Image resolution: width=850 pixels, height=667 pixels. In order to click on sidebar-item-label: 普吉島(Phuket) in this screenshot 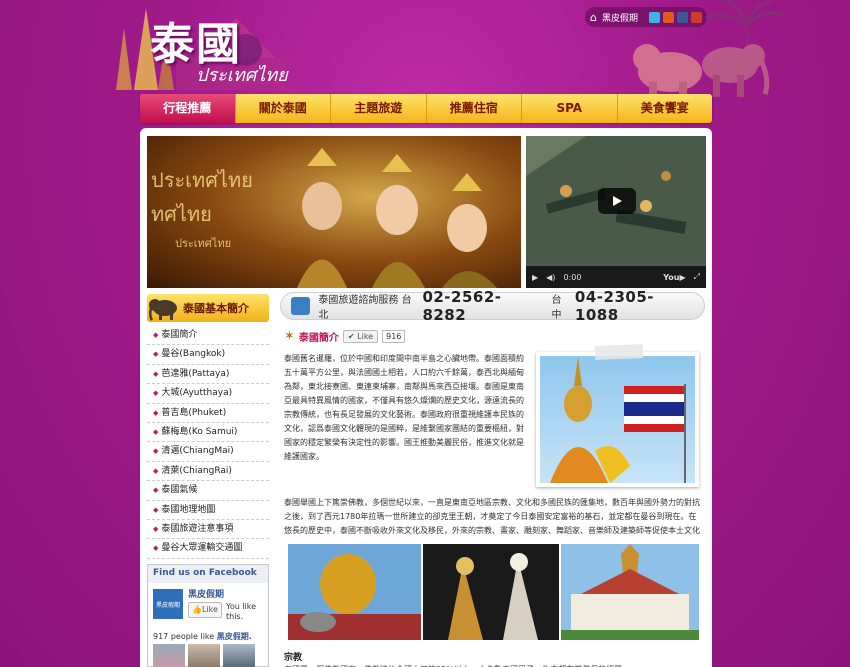, I will do `click(194, 412)`.